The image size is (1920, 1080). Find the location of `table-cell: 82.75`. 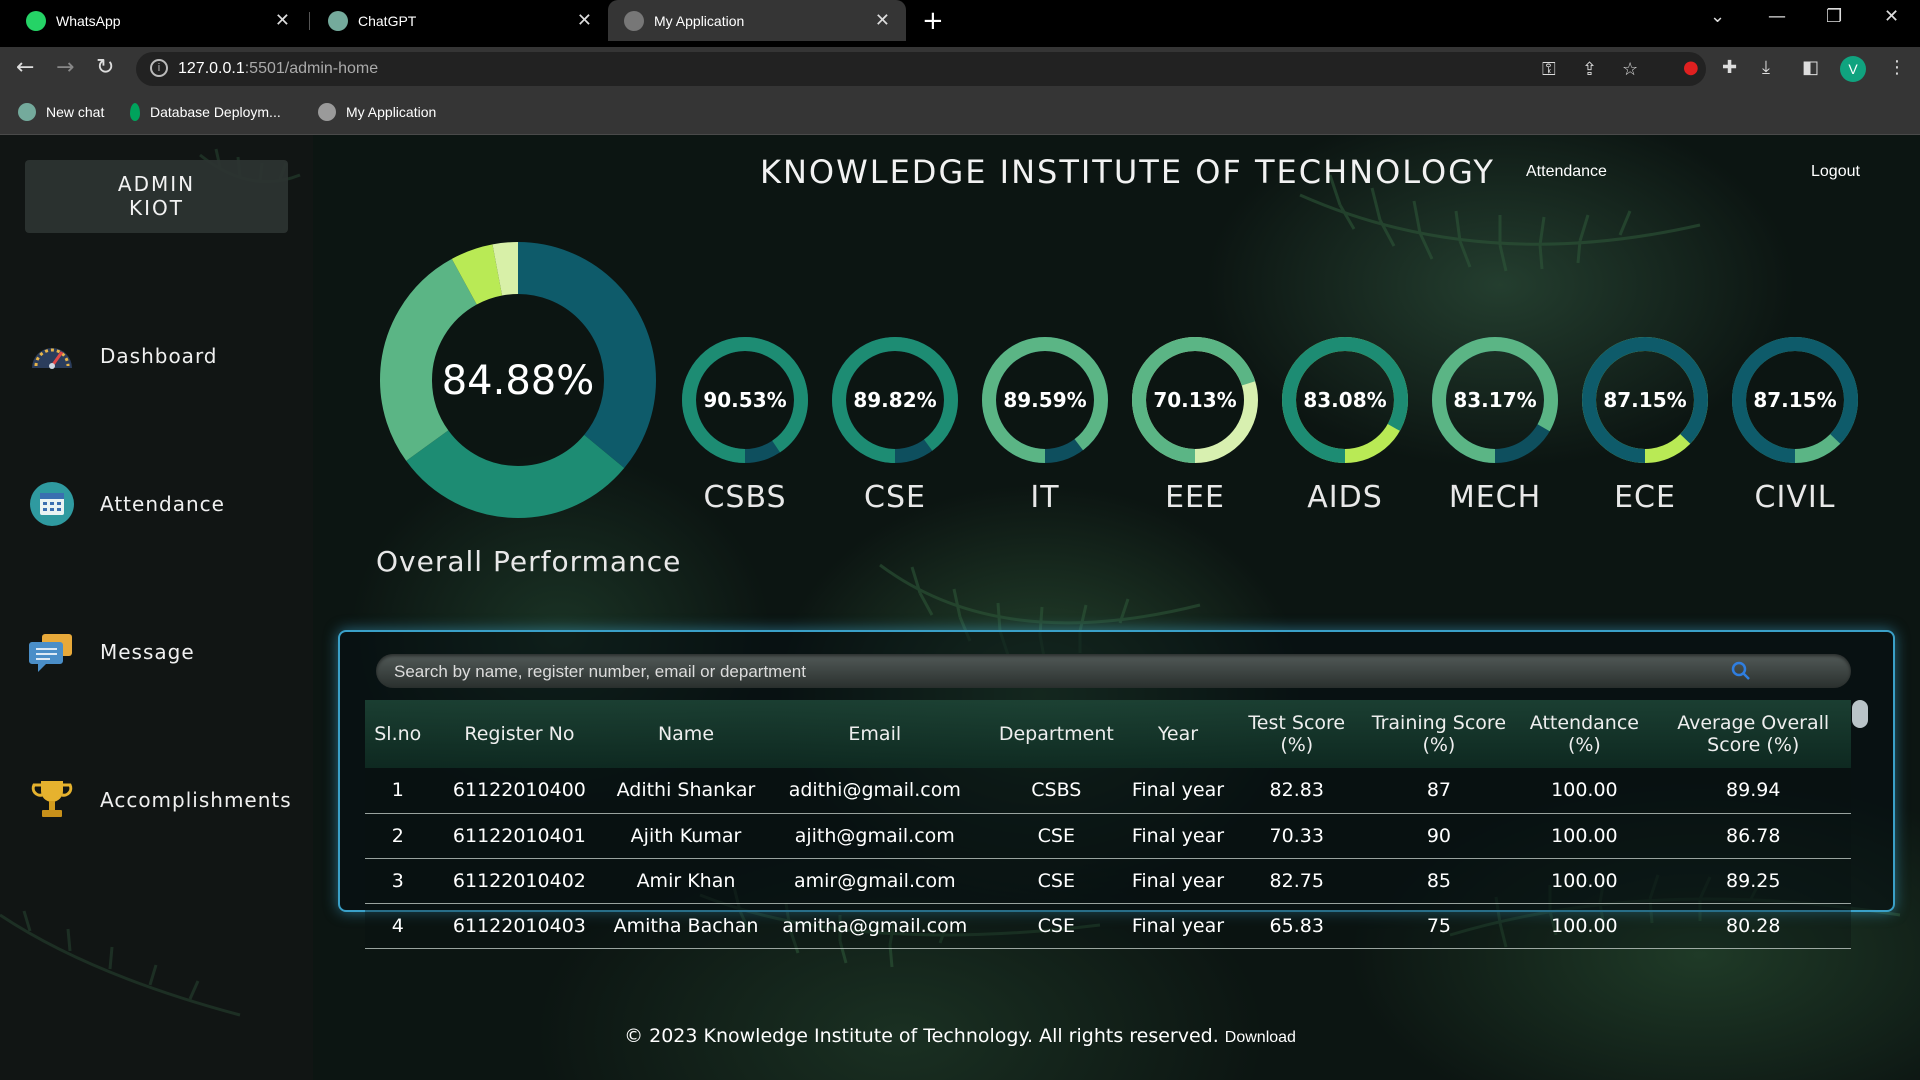

table-cell: 82.75 is located at coordinates (1297, 881).